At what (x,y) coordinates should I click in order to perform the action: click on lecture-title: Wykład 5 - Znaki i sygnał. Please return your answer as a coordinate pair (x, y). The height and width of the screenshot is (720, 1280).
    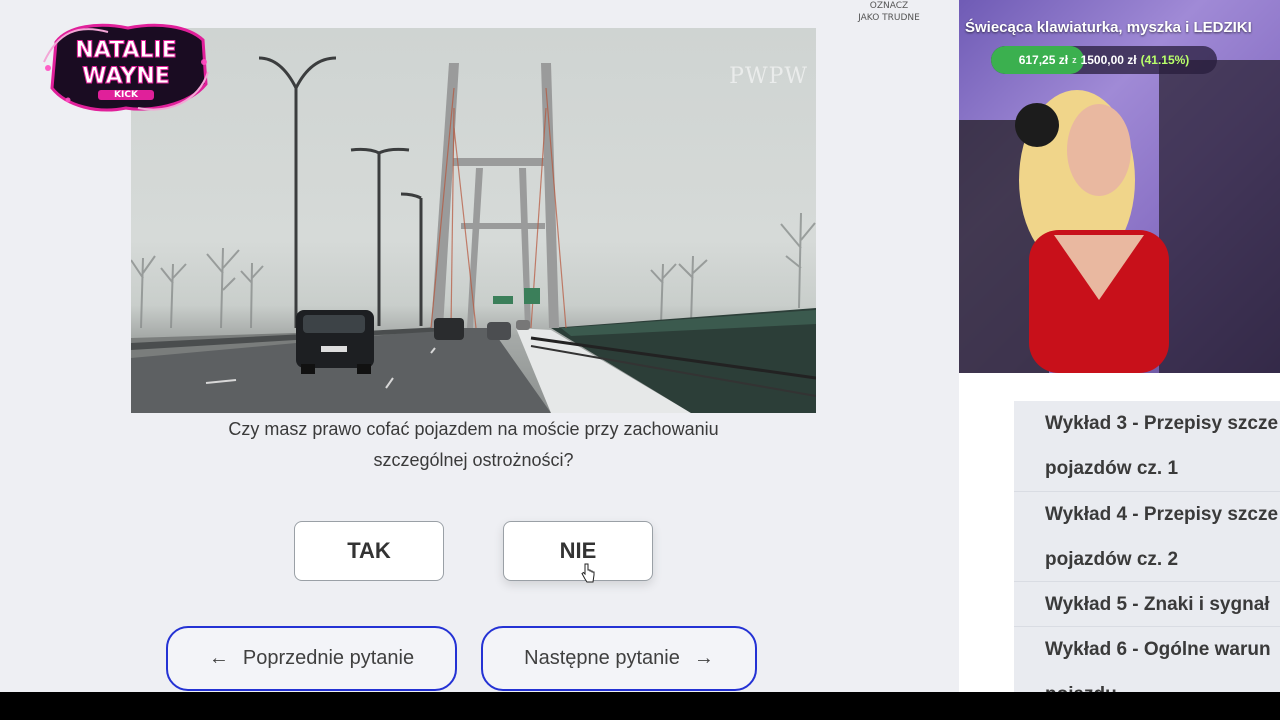
    Looking at the image, I should click on (1157, 604).